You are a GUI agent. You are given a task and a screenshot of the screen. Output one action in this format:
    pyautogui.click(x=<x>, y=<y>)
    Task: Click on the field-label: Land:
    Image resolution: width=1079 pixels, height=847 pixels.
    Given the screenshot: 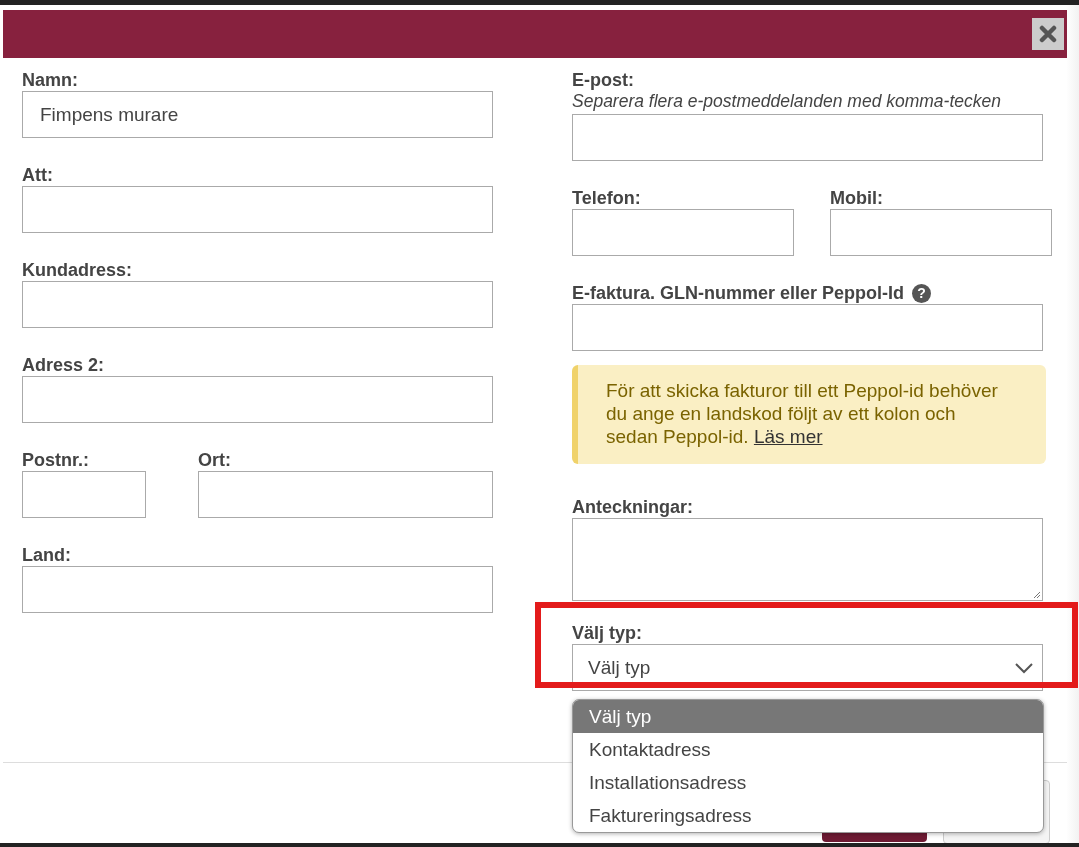 What is the action you would take?
    pyautogui.click(x=47, y=555)
    